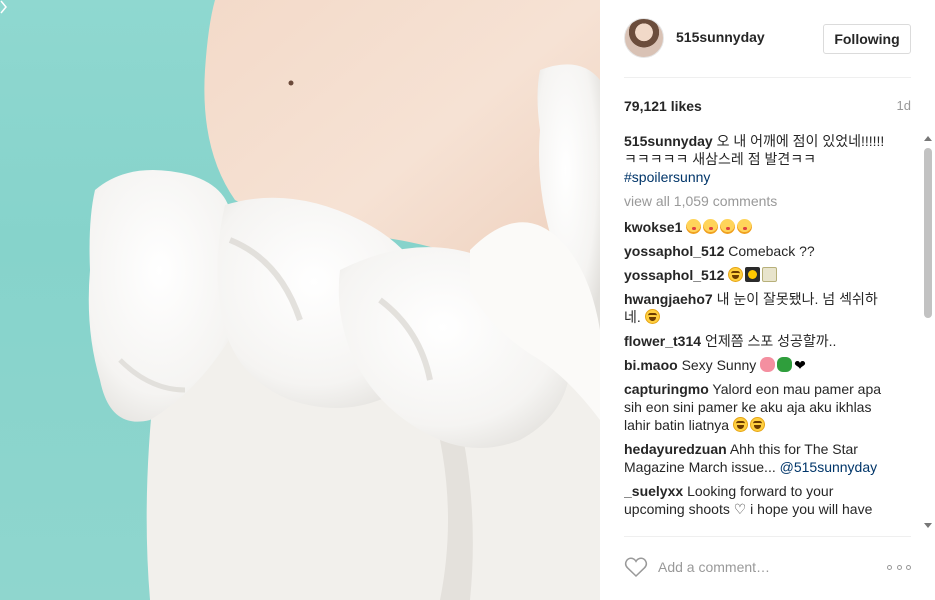 This screenshot has height=600, width=935. Describe the element at coordinates (759, 201) in the screenshot. I see `view-all-comments-link: view all 1,059 comments` at that location.